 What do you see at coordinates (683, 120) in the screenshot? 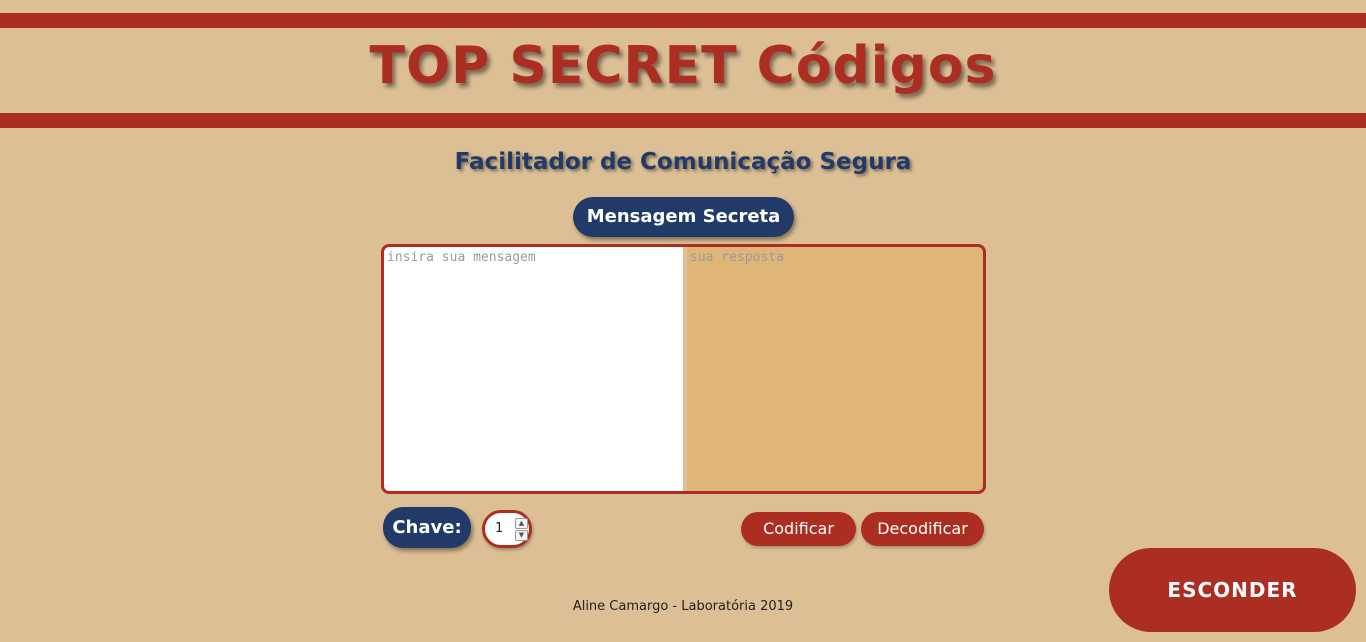
I see `header-stripe-bottom` at bounding box center [683, 120].